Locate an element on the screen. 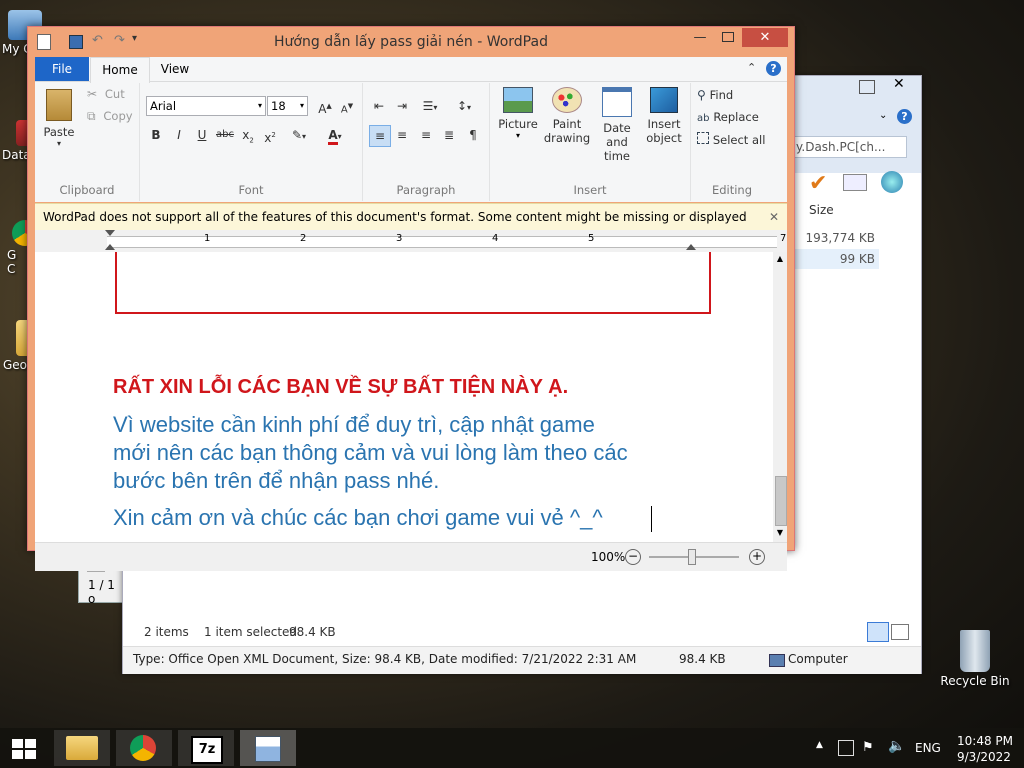 The image size is (1024, 768). maximize-icon is located at coordinates (867, 87).